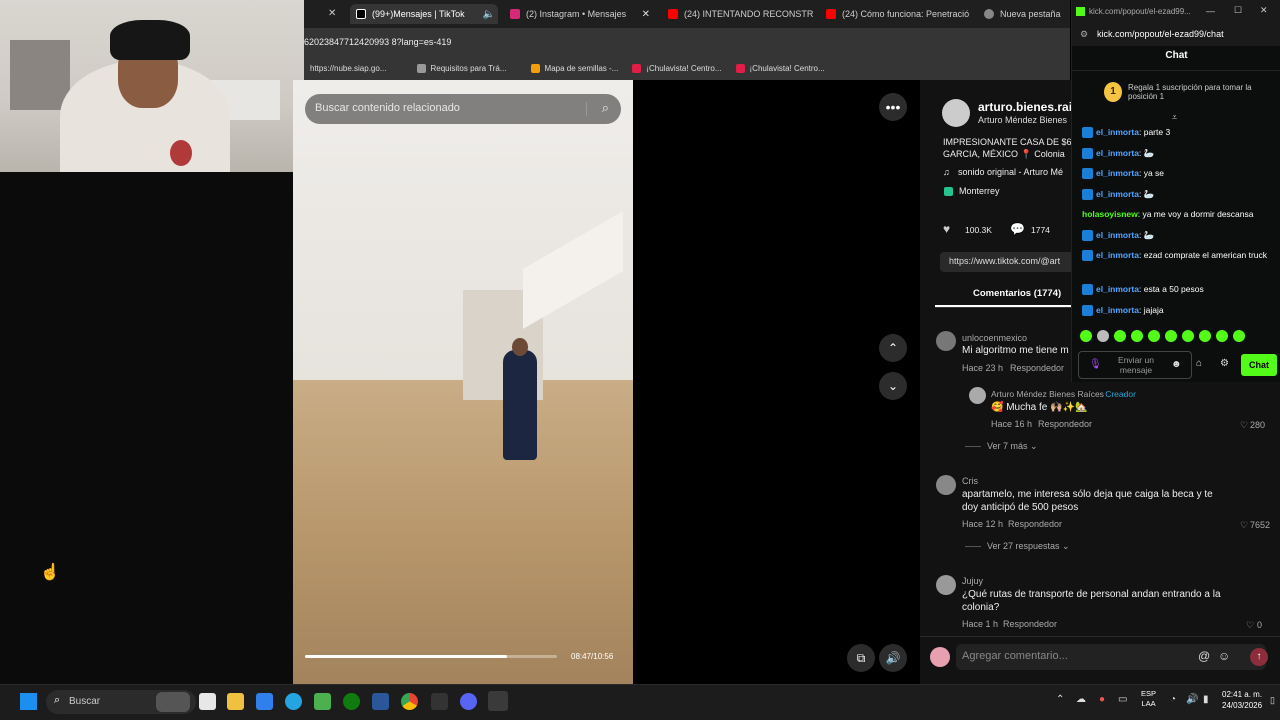 This screenshot has width=1280, height=720. What do you see at coordinates (738, 14) in the screenshot?
I see `tab-youtube-1: (24) INTENTANDO RECONSTRU ✕` at bounding box center [738, 14].